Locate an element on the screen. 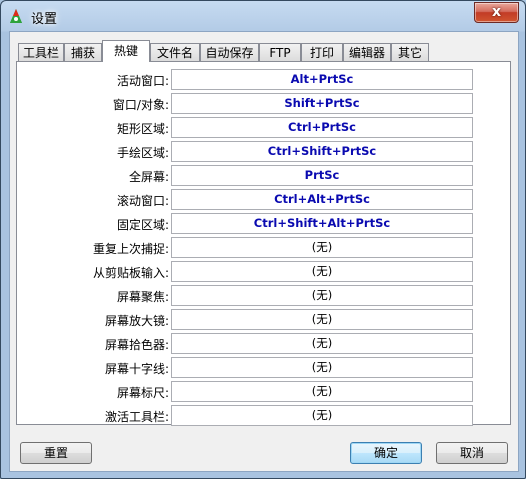 This screenshot has height=479, width=526. hotkey-label: 屏幕十字线: is located at coordinates (136, 369).